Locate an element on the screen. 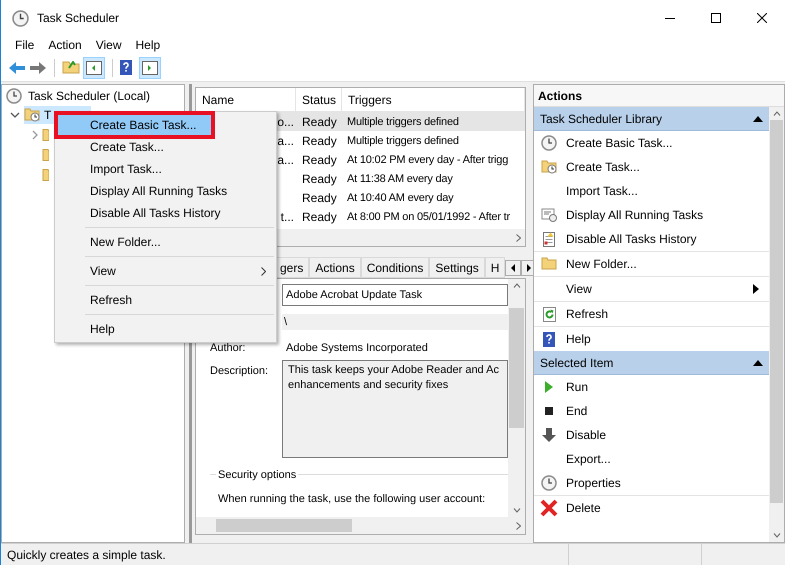  action-link: Delete is located at coordinates (662, 508).